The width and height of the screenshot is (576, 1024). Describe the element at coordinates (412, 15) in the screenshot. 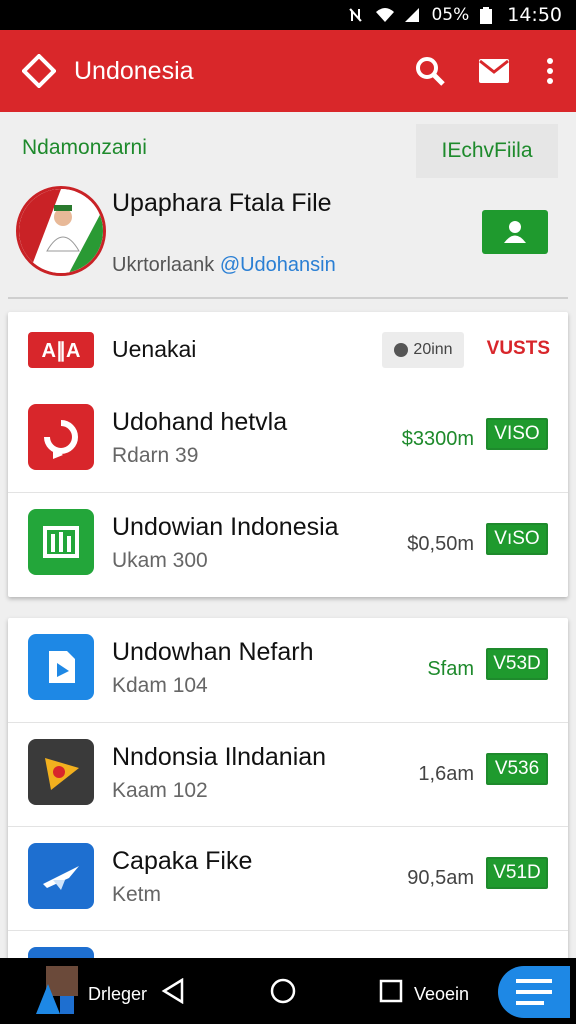

I see `signal-icon` at that location.